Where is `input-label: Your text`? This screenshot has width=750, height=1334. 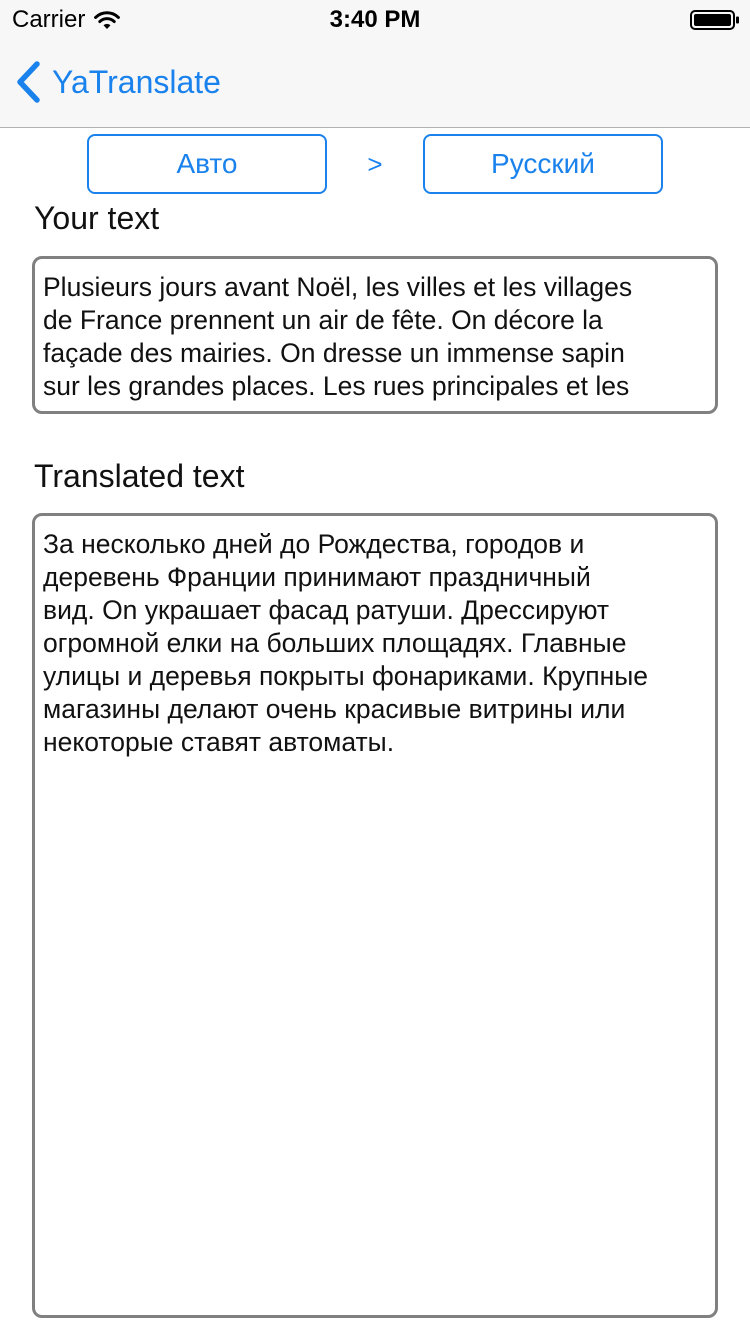 input-label: Your text is located at coordinates (97, 218).